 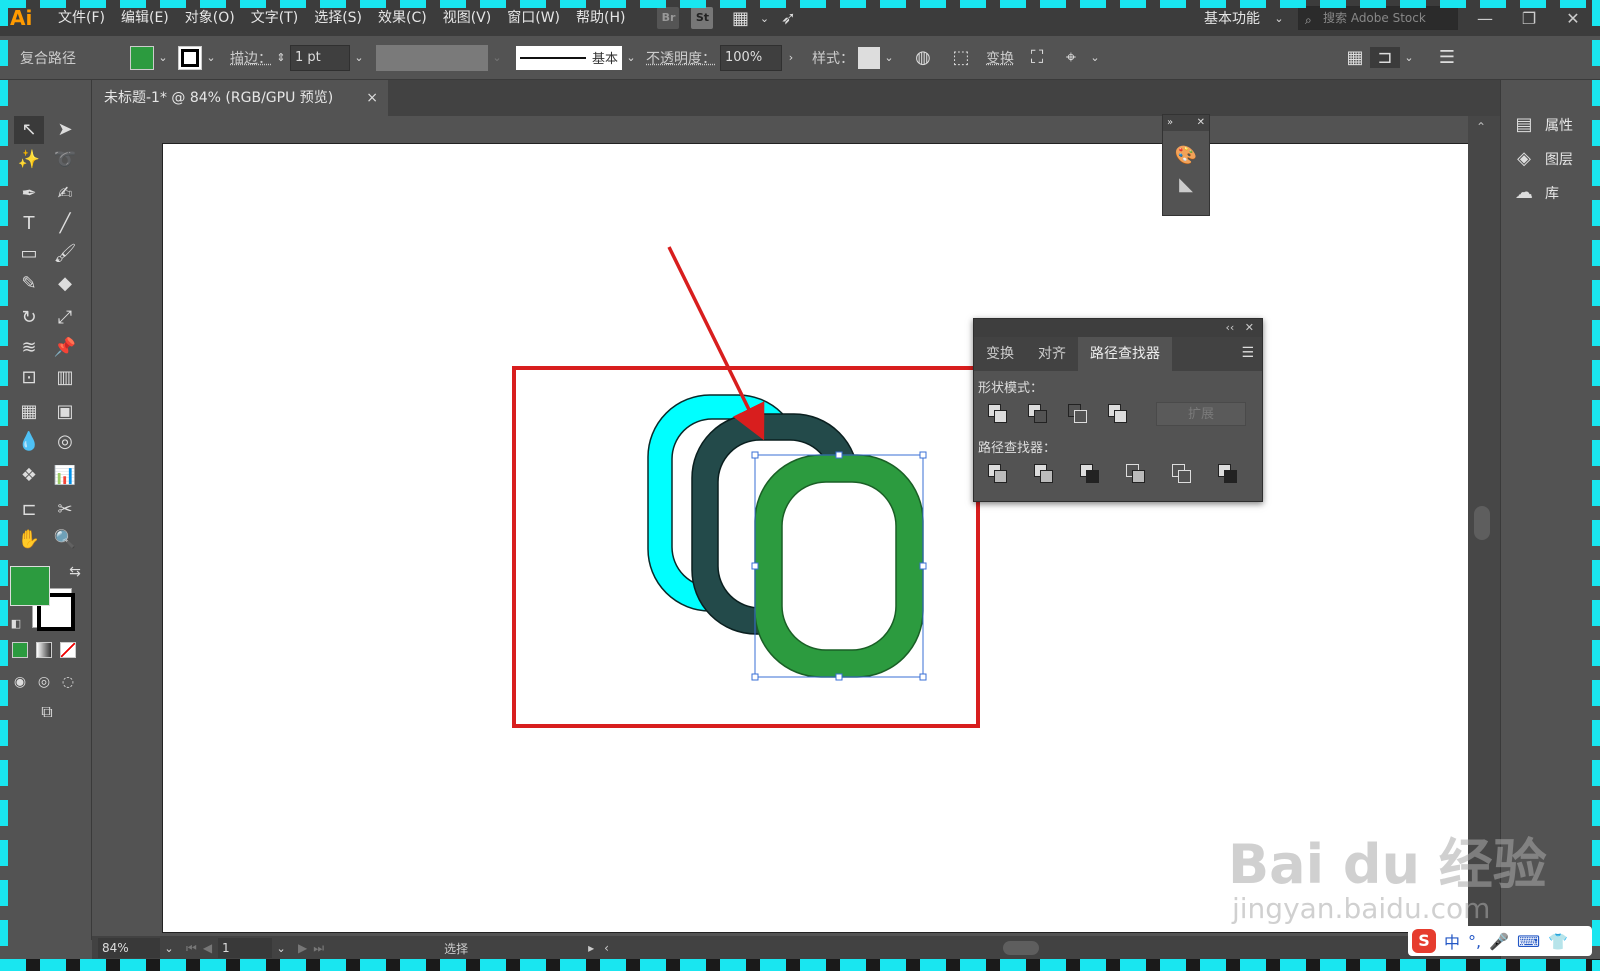 What do you see at coordinates (29, 318) in the screenshot?
I see `rotate-tool-icon: ↻` at bounding box center [29, 318].